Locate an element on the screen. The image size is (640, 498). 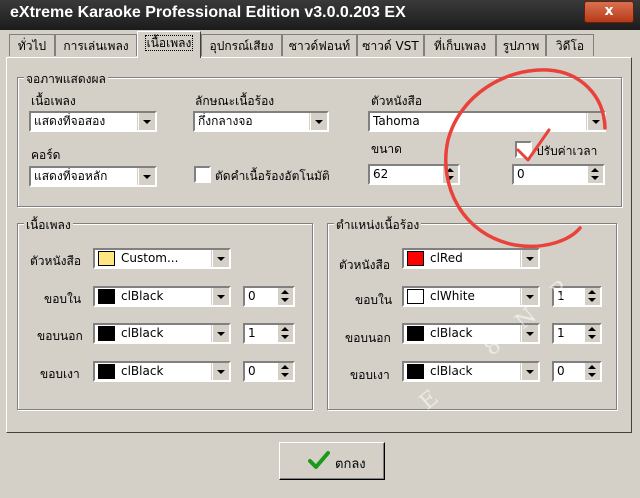
tab-lyrics: เนื้อเพลง is located at coordinates (169, 44).